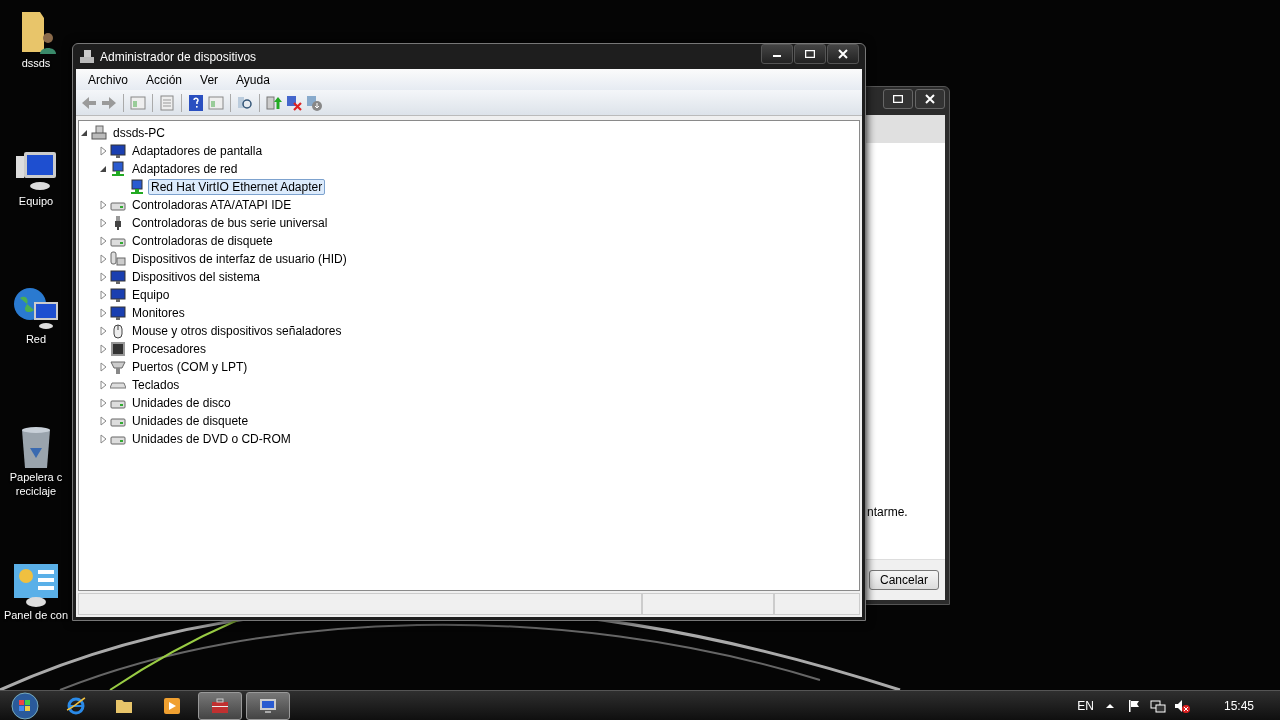 The width and height of the screenshot is (1280, 720). What do you see at coordinates (151, 295) in the screenshot?
I see `tree-item: Equipo` at bounding box center [151, 295].